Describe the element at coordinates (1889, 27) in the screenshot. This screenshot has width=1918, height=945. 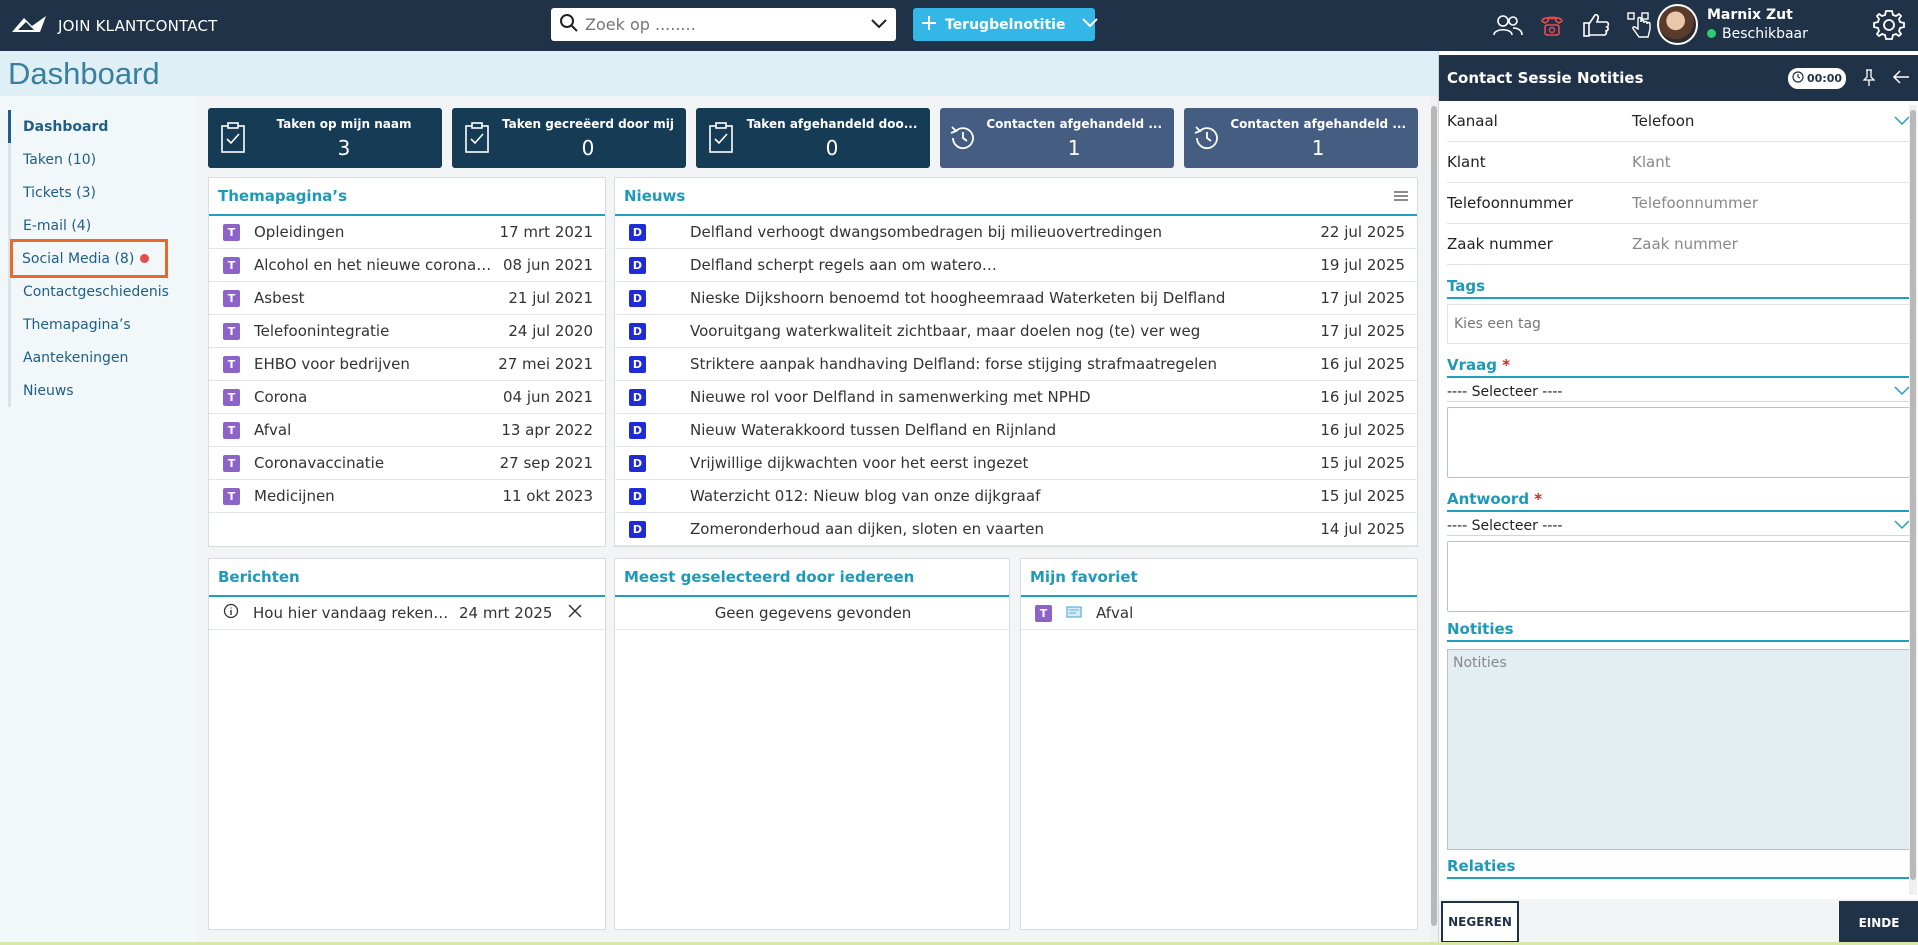
I see `gear-icon` at that location.